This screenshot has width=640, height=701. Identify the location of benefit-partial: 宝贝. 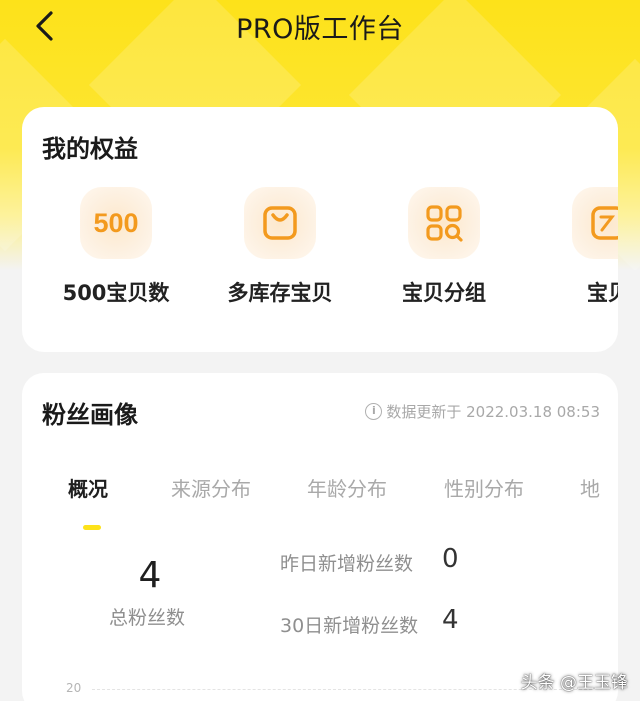
(578, 247).